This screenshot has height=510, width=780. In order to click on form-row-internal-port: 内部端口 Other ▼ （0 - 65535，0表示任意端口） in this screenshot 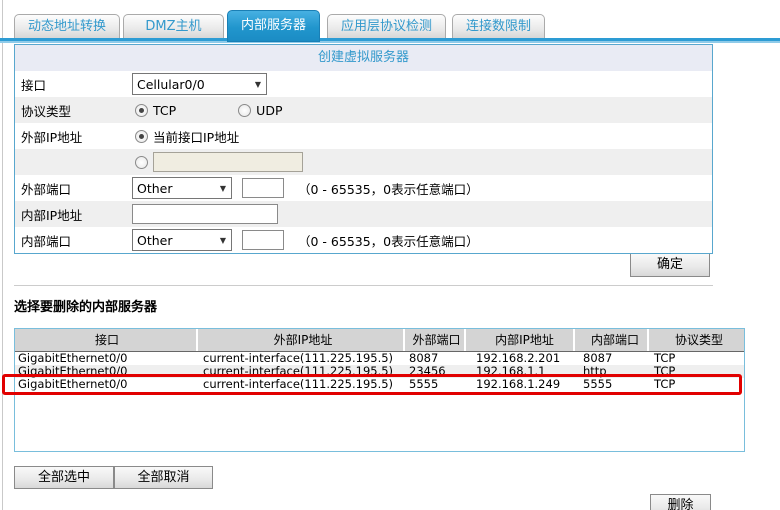, I will do `click(363, 240)`.